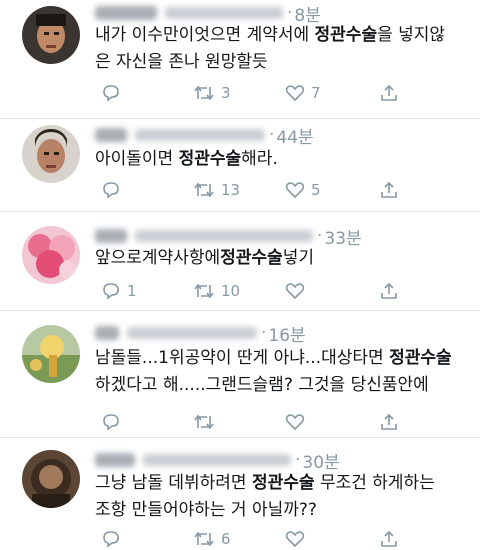 The height and width of the screenshot is (550, 480). Describe the element at coordinates (275, 423) in the screenshot. I see `tweet-actions` at that location.